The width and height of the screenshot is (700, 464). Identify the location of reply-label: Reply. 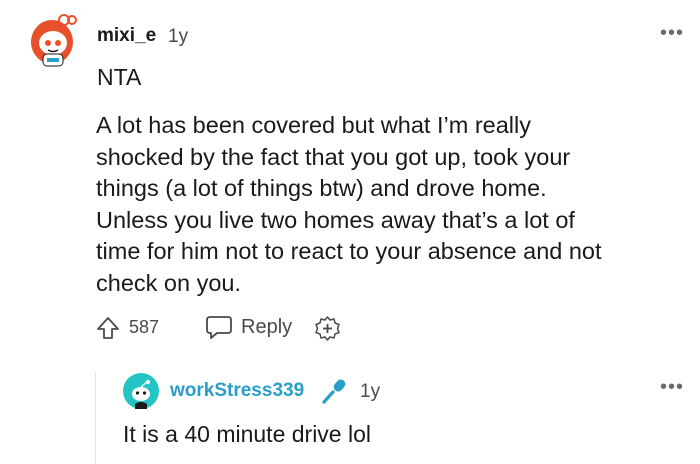
(267, 326).